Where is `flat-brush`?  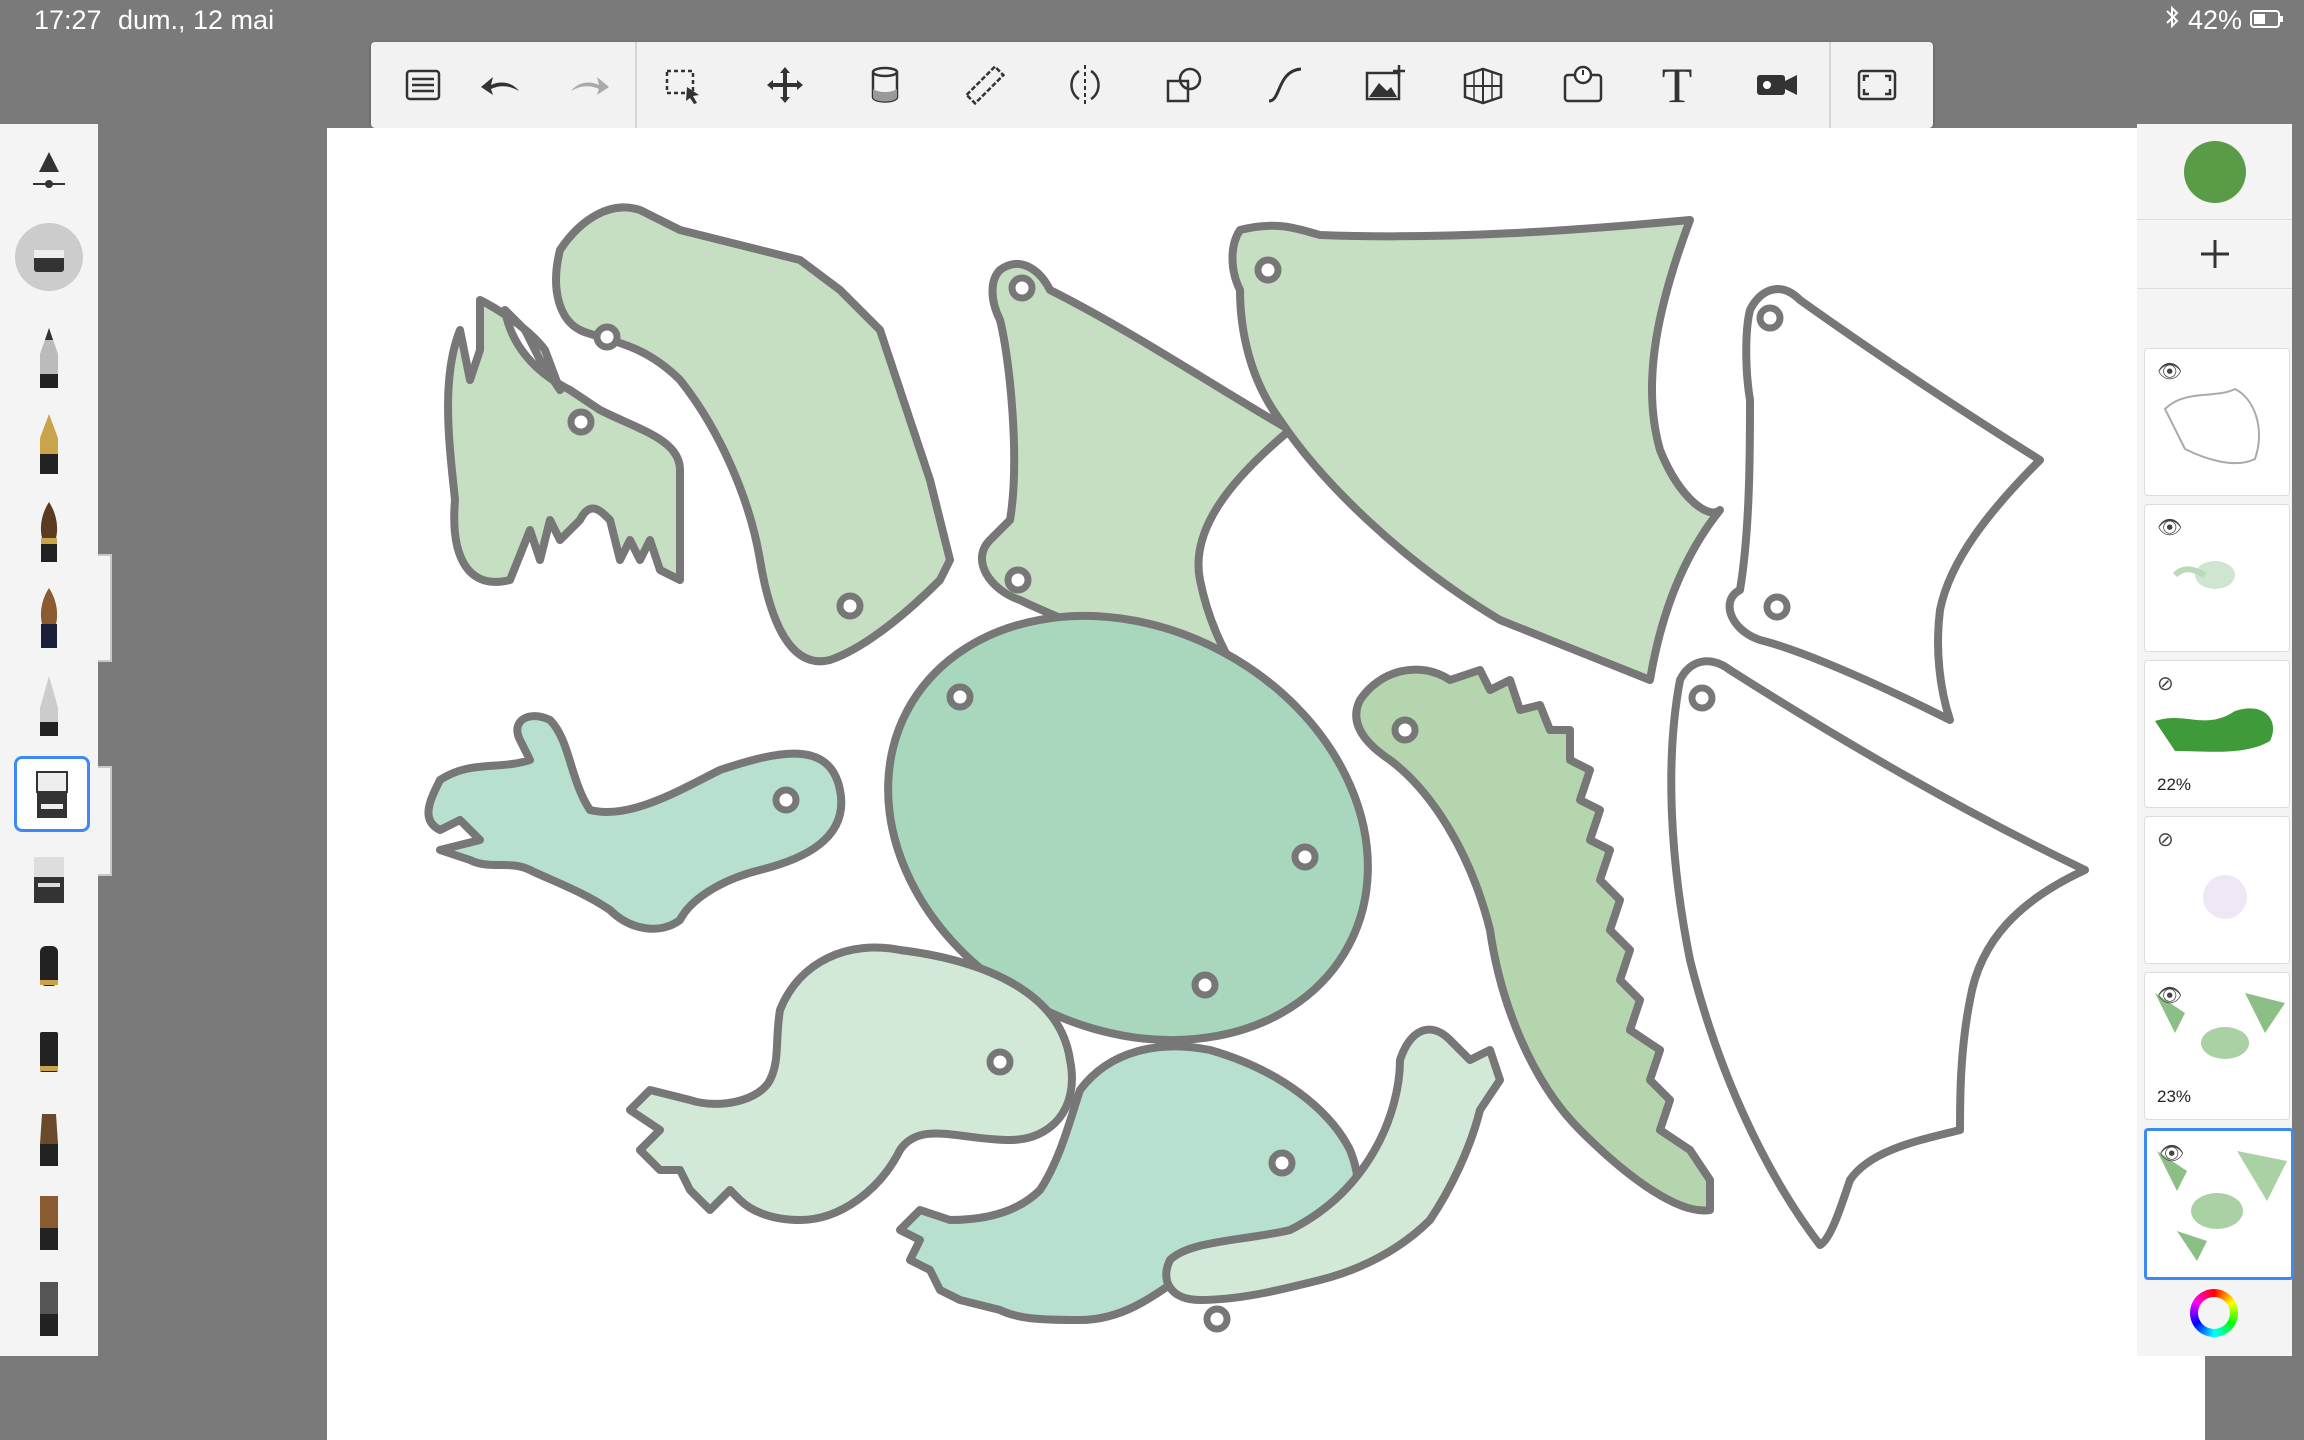
flat-brush is located at coordinates (49, 1309).